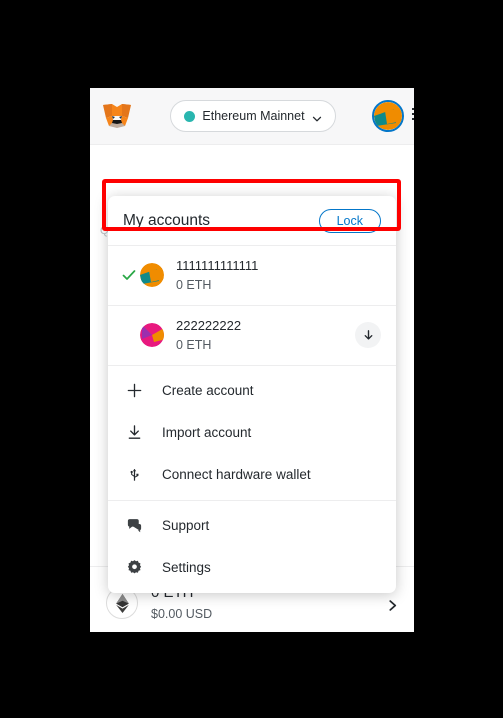 This screenshot has width=503, height=718. Describe the element at coordinates (217, 265) in the screenshot. I see `account-name: 1111111111111` at that location.